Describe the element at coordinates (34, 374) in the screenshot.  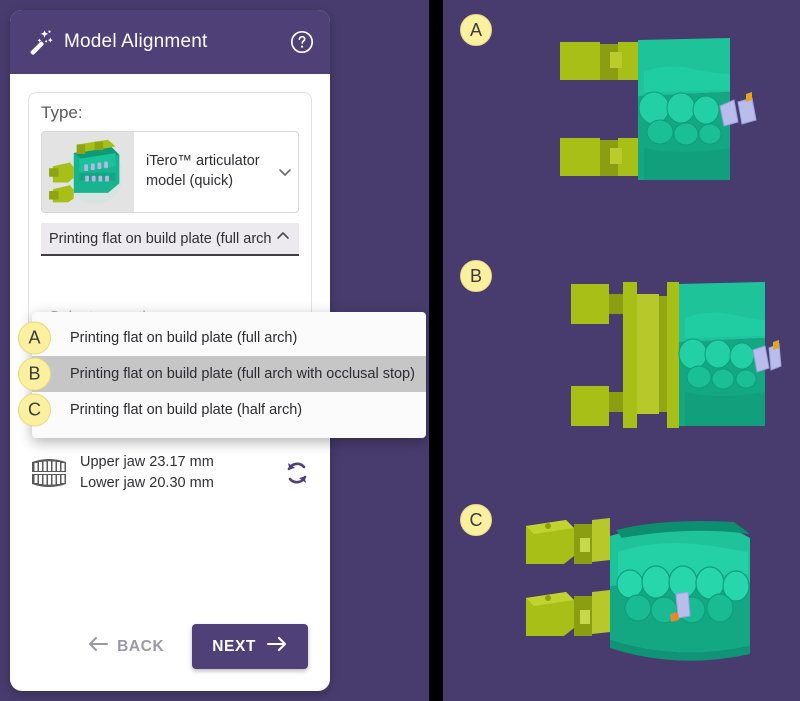
I see `option-badge-b: B` at that location.